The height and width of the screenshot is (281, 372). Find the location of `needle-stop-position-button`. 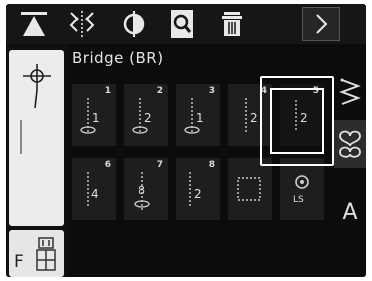

needle-stop-position-button is located at coordinates (34, 24).